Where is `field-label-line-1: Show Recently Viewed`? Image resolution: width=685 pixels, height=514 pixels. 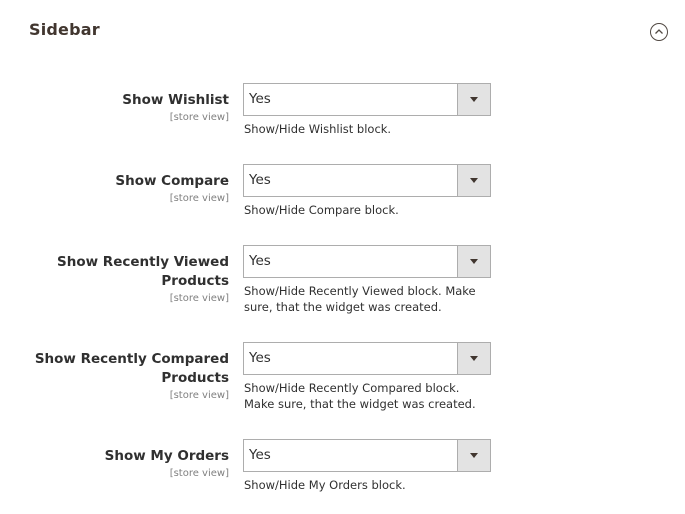 field-label-line-1: Show Recently Viewed is located at coordinates (143, 262).